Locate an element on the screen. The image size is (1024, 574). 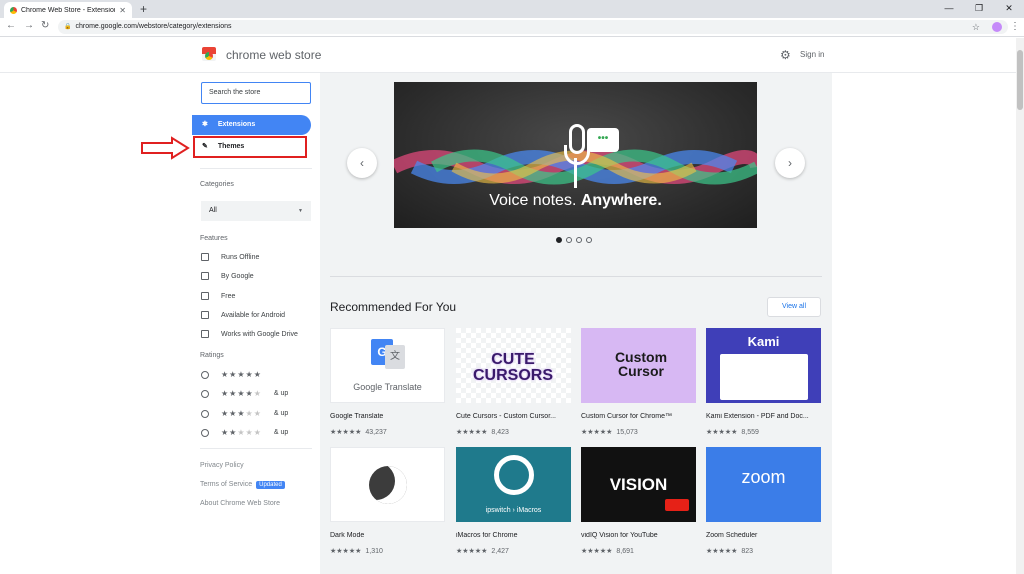
tab-title: Chrome Web Store - Extensions is located at coordinates (68, 10).